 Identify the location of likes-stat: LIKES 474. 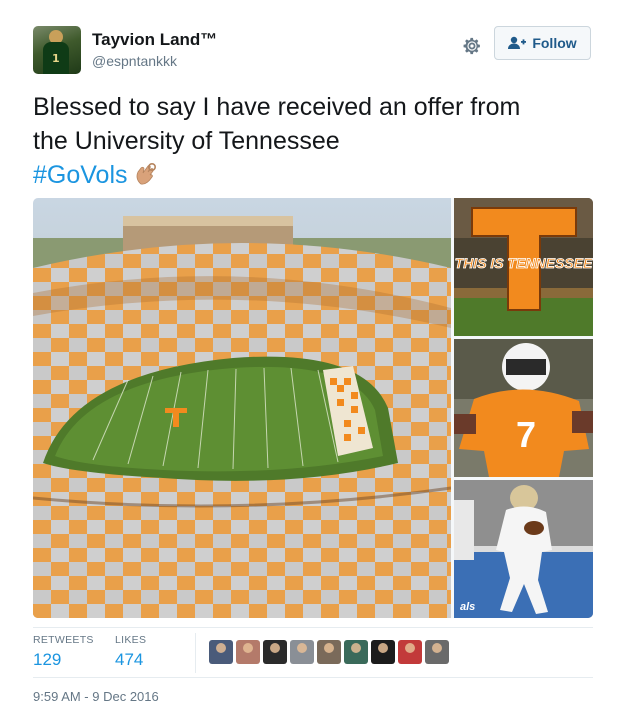
(130, 652).